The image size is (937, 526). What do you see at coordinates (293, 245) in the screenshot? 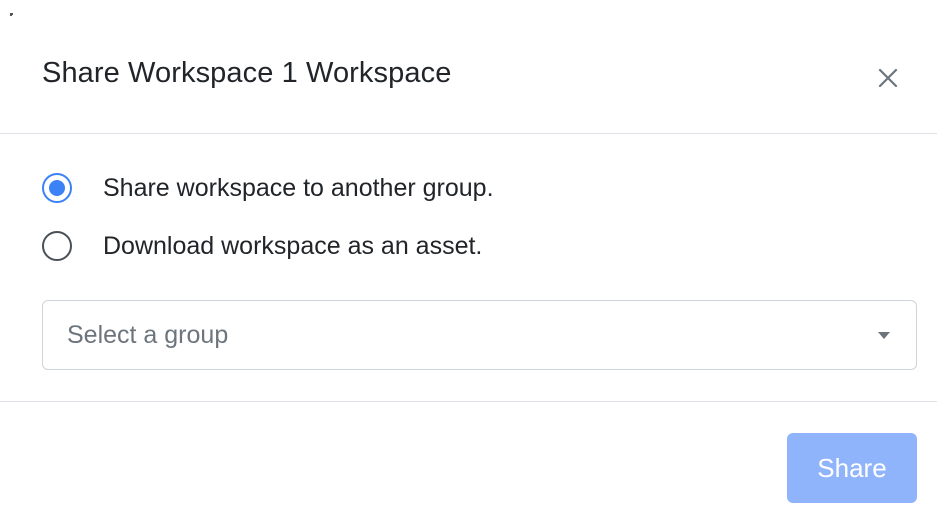
I see `download-asset-label: Download workspace as an asset.` at bounding box center [293, 245].